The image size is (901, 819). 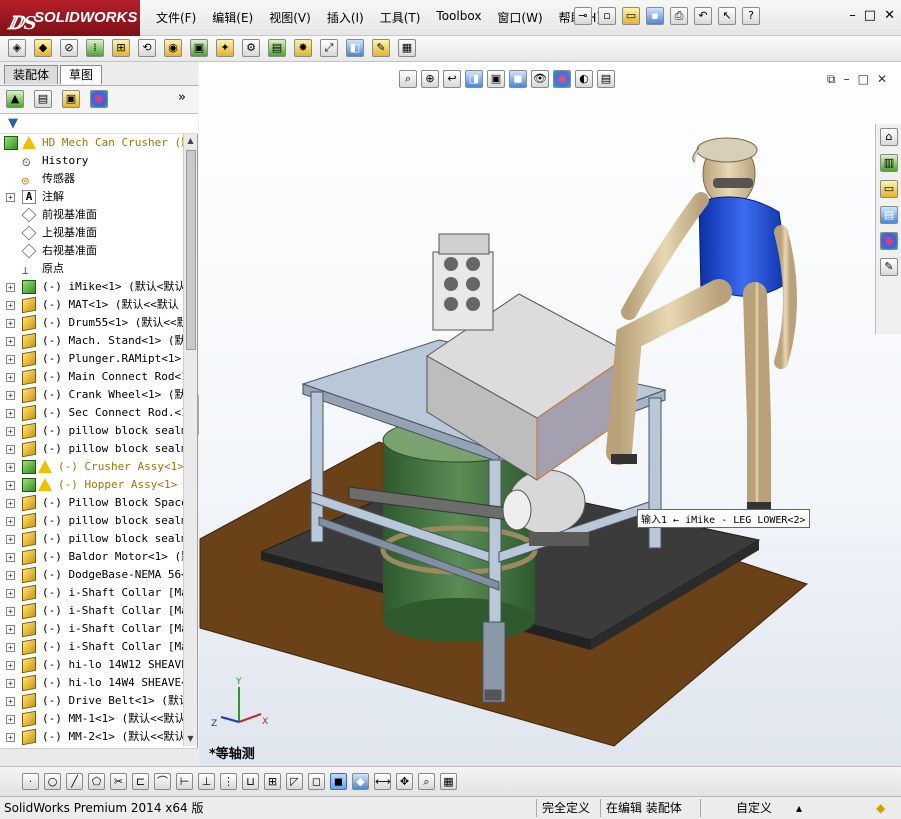 I want to click on snapshot-icon: ▦, so click(x=407, y=48).